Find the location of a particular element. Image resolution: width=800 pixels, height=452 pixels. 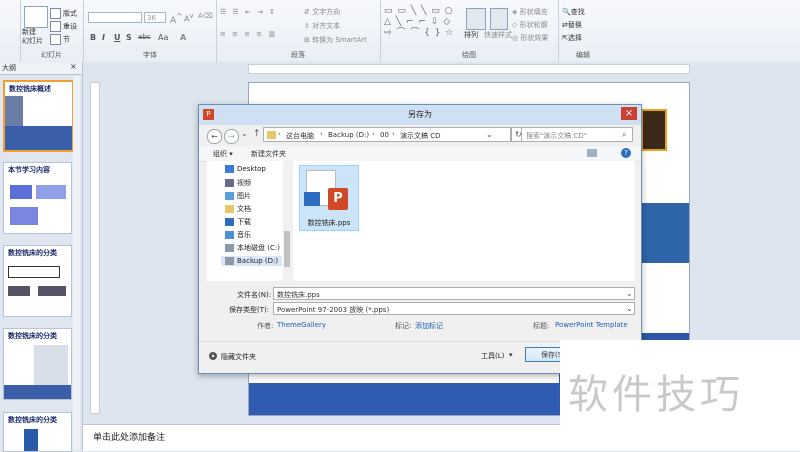

bold-button: B is located at coordinates (93, 37).